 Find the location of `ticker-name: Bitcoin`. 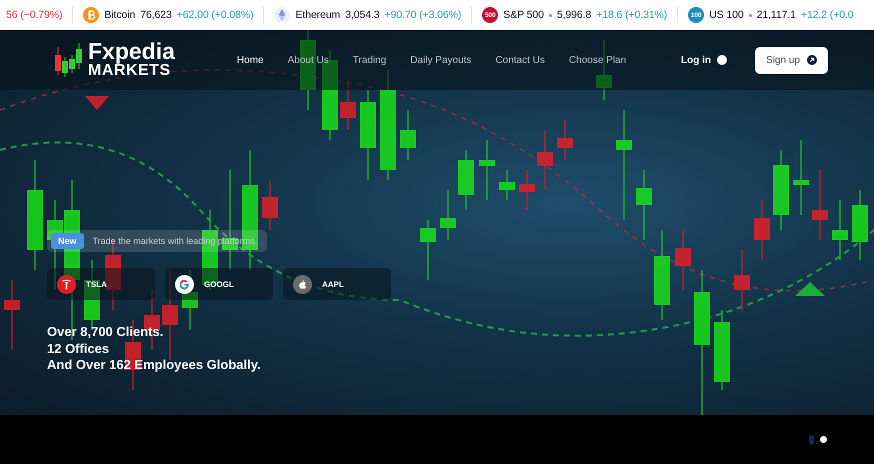

ticker-name: Bitcoin is located at coordinates (120, 15).